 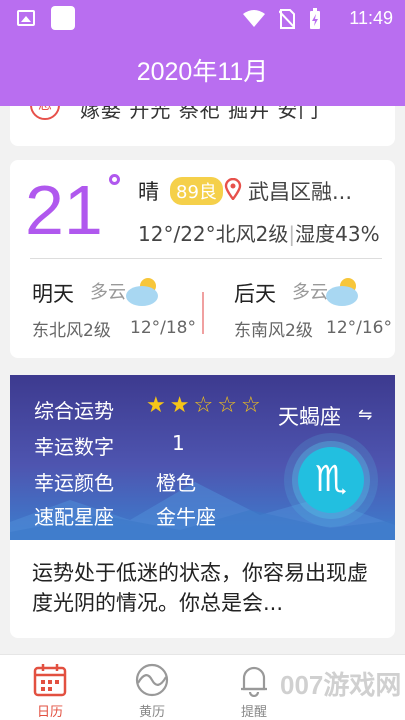 What do you see at coordinates (233, 189) in the screenshot?
I see `location-pin-icon` at bounding box center [233, 189].